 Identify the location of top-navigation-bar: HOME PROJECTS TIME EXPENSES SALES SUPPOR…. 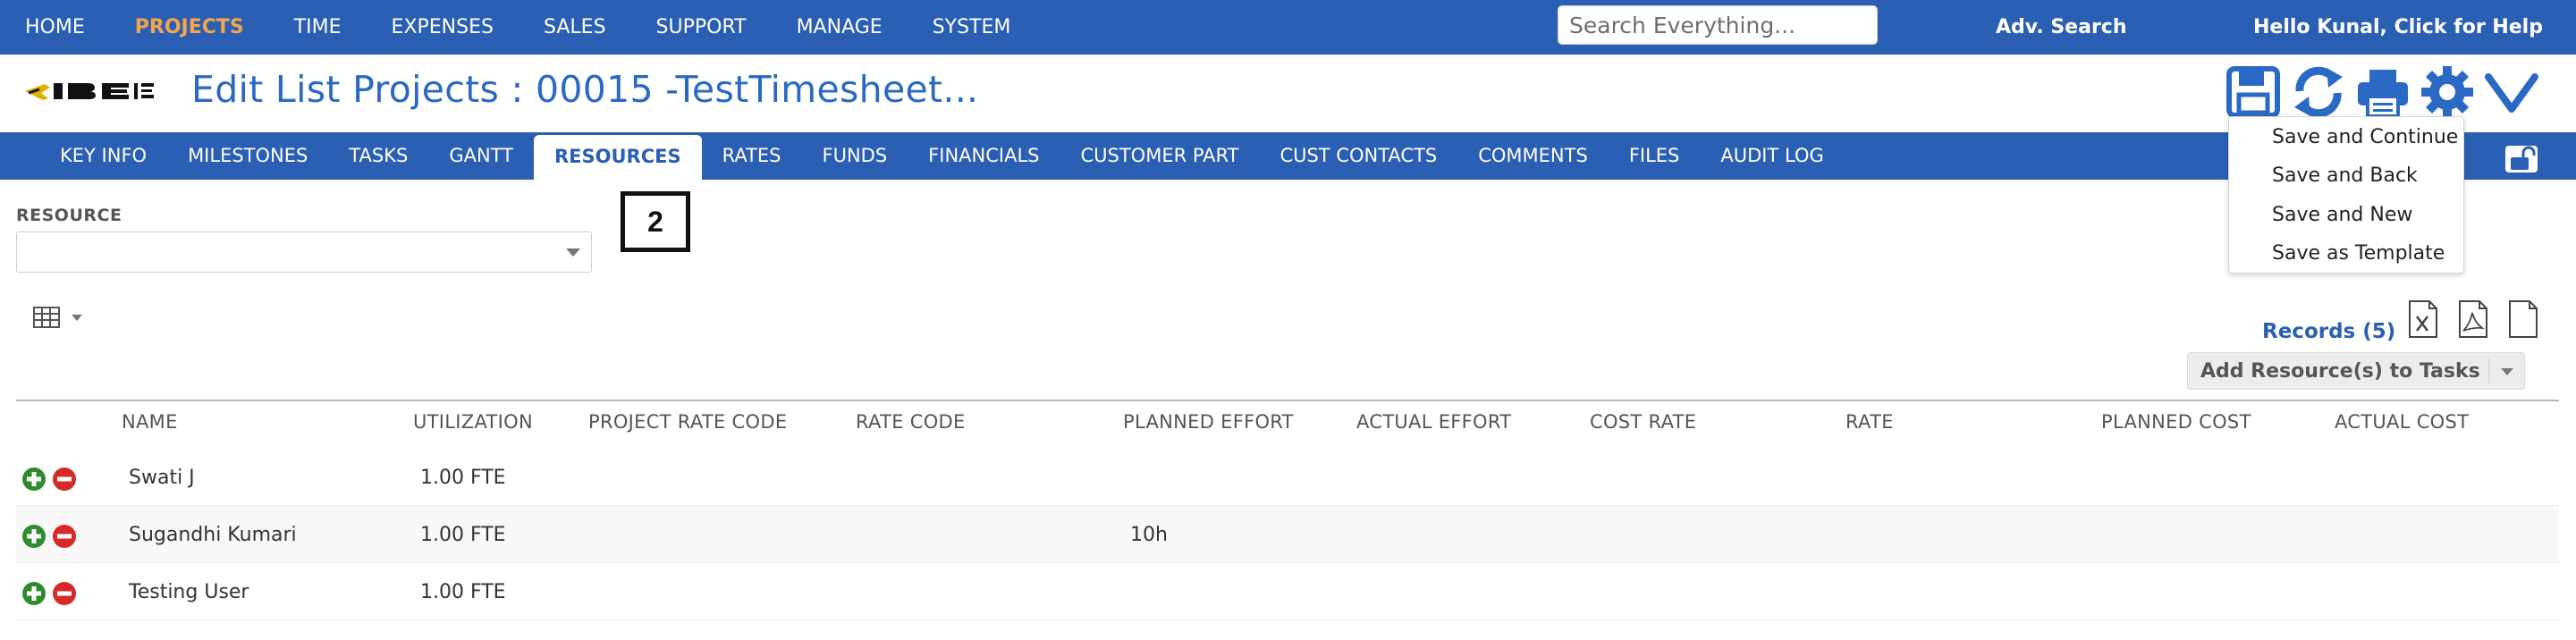
(1288, 27).